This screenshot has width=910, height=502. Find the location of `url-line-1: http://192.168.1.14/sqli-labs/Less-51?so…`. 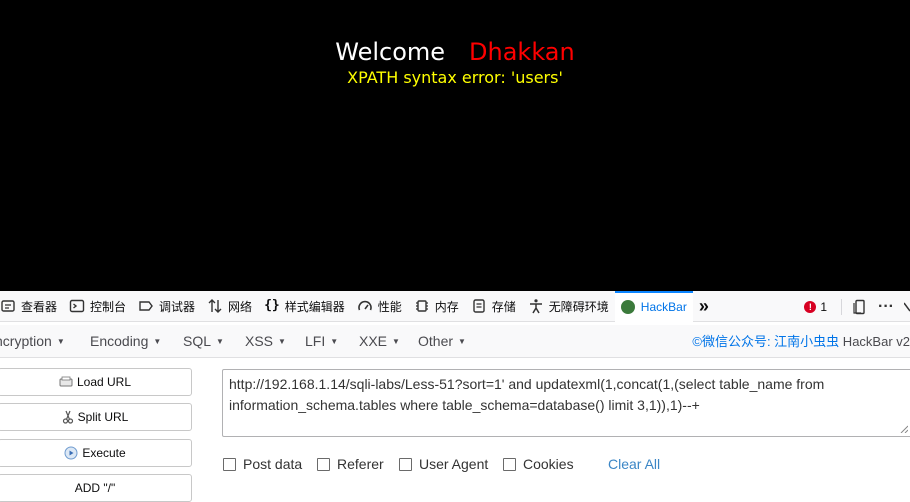

url-line-1: http://192.168.1.14/sqli-labs/Less-51?so… is located at coordinates (527, 384).